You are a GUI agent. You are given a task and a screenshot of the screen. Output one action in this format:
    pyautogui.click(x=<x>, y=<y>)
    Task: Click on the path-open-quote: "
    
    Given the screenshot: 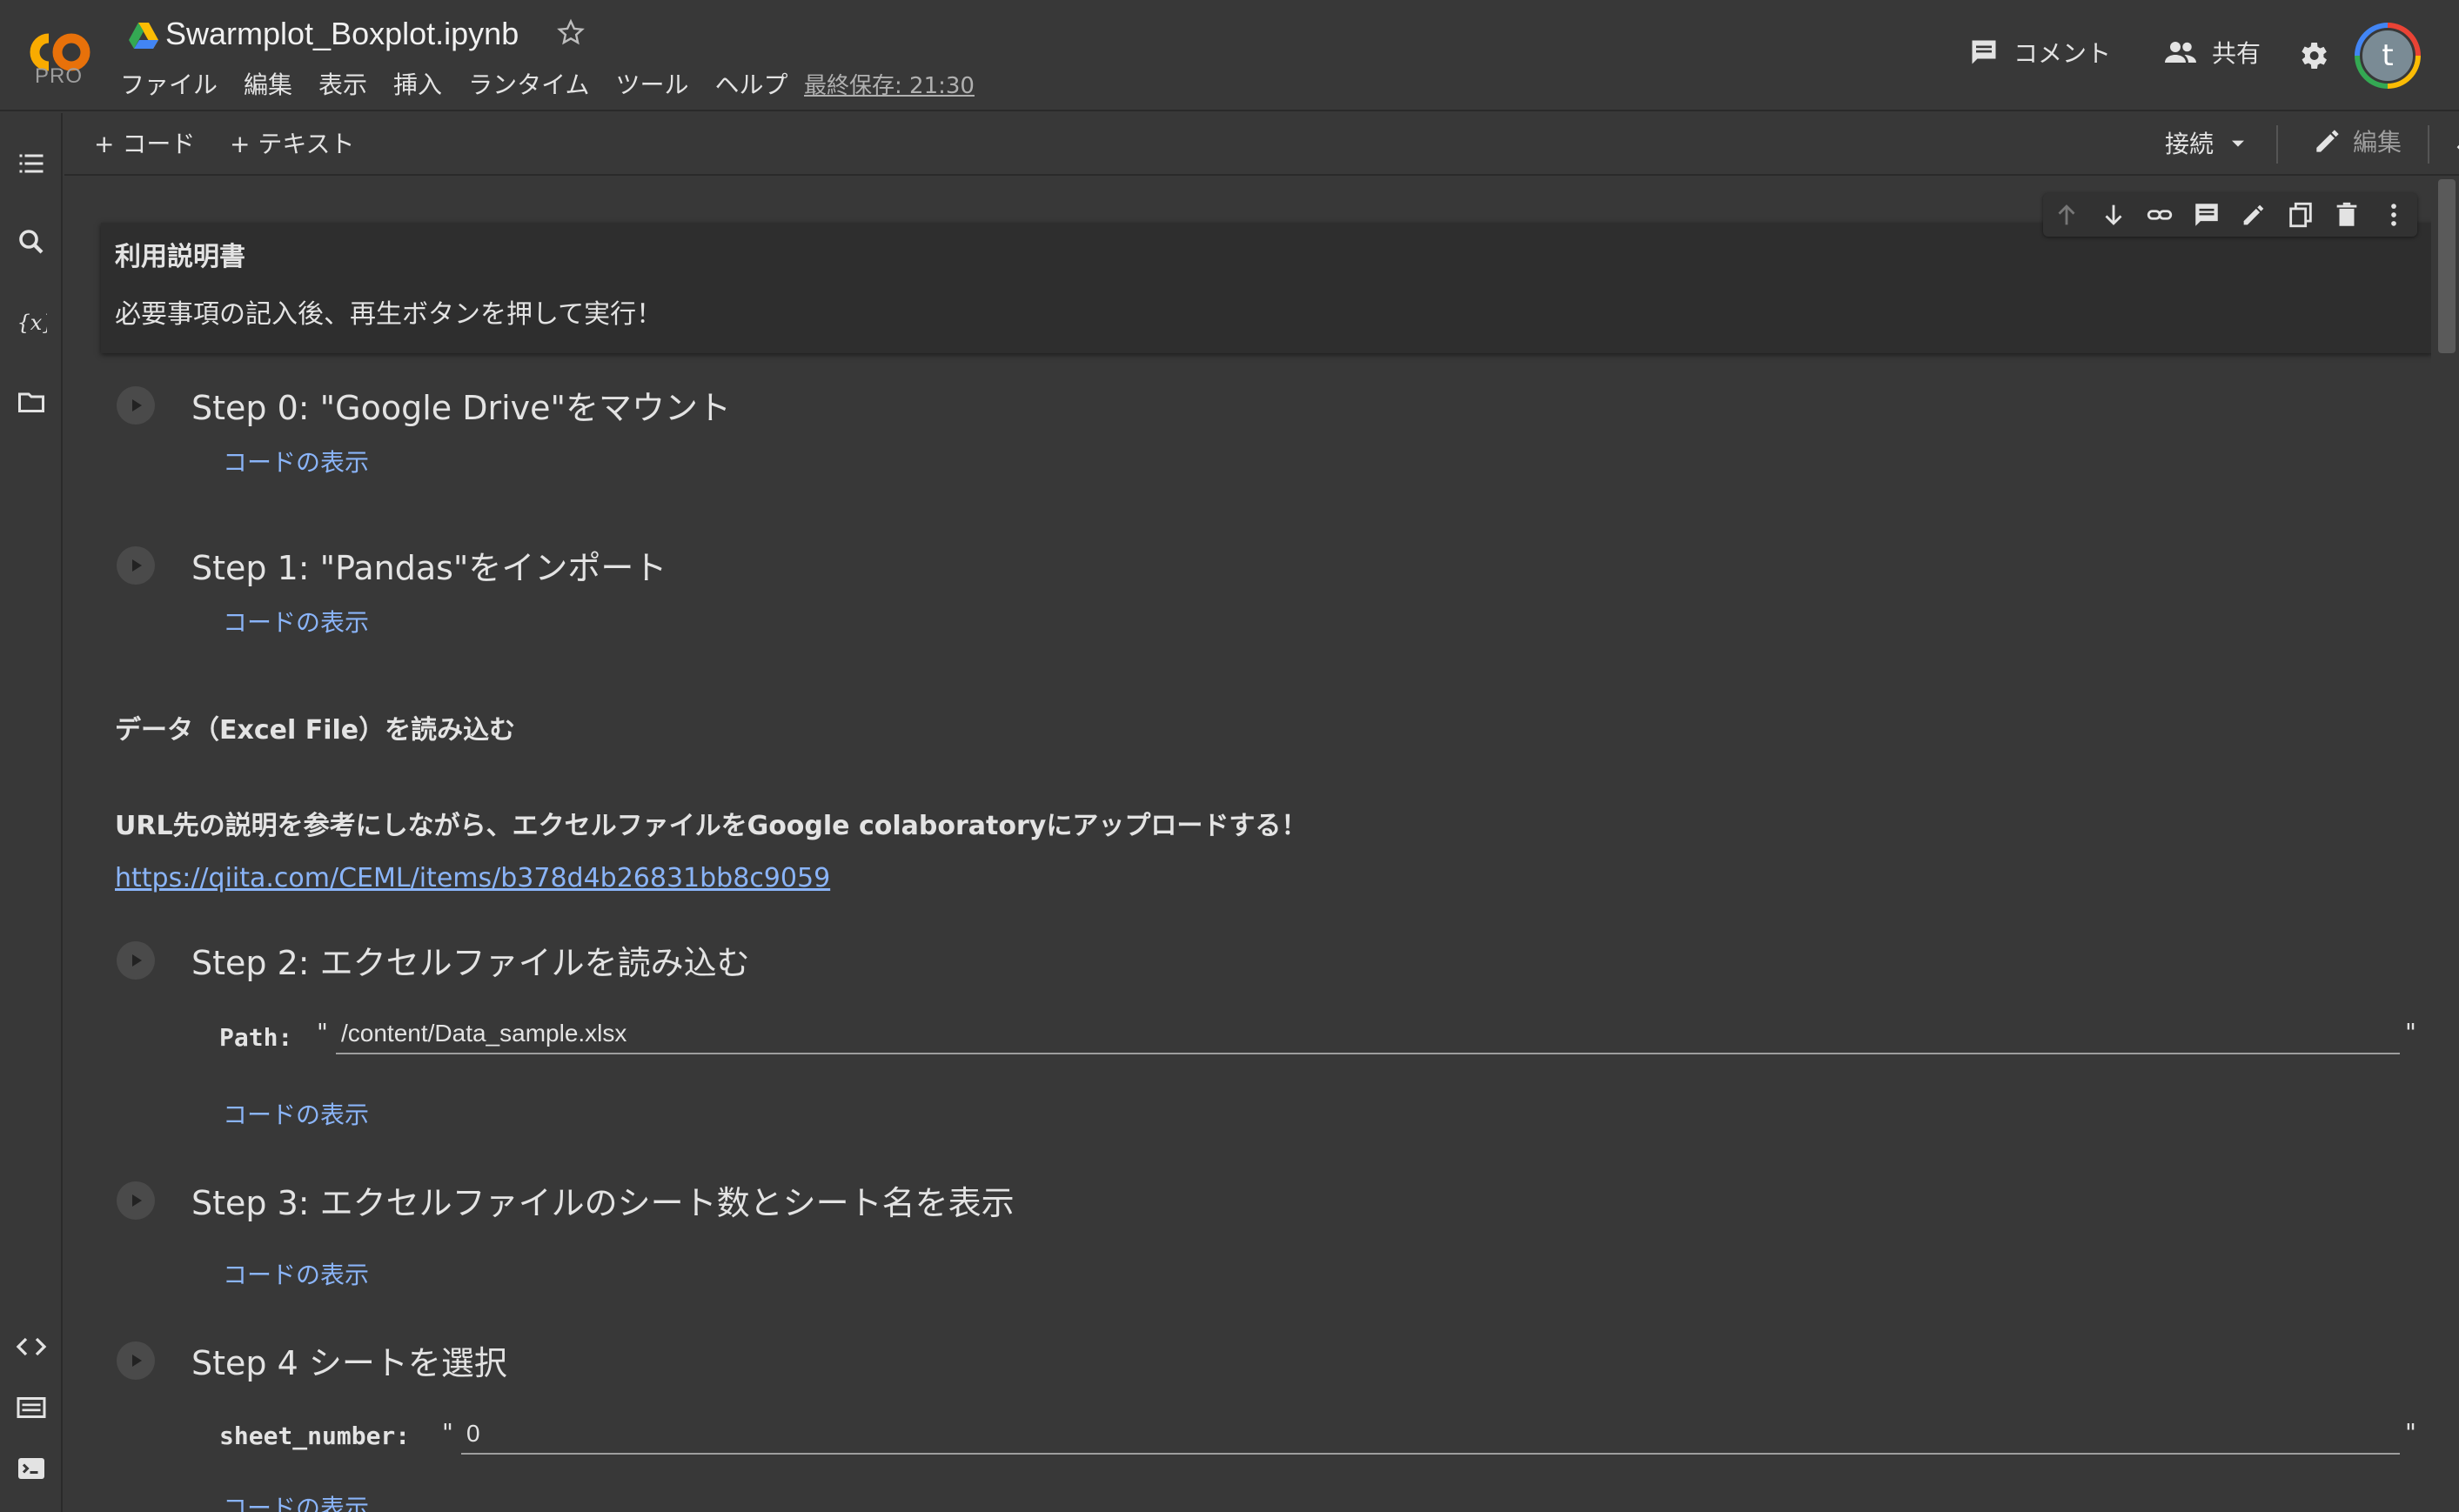 What is the action you would take?
    pyautogui.click(x=322, y=1032)
    